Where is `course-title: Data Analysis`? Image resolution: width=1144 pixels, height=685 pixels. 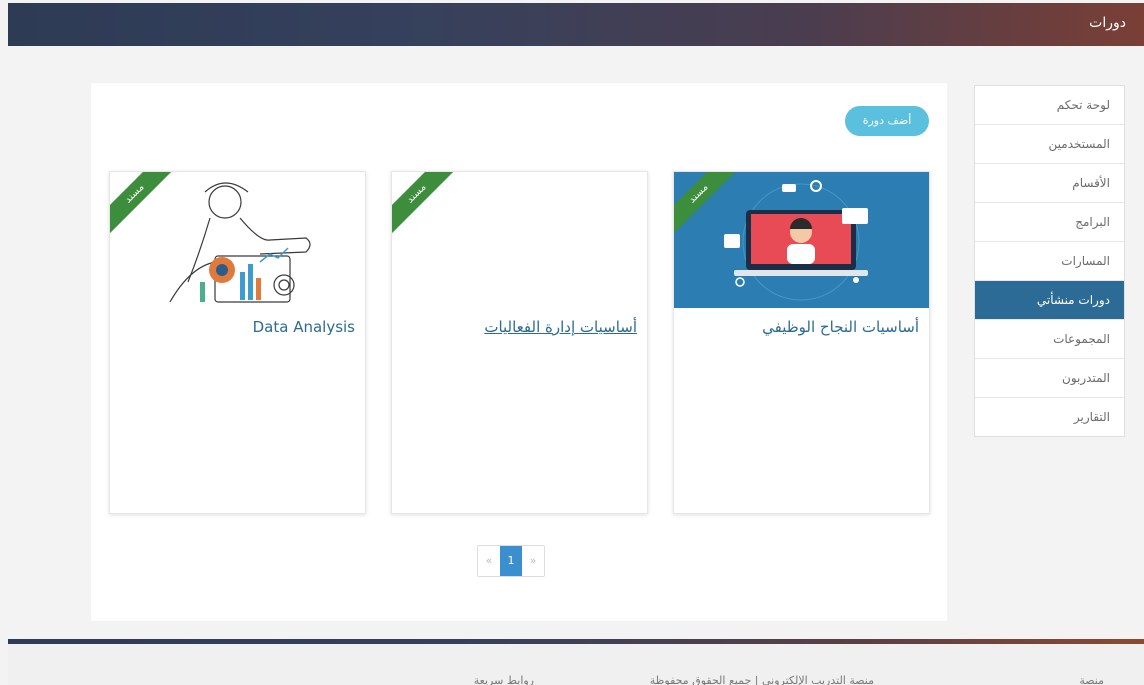
course-title: Data Analysis is located at coordinates (304, 327).